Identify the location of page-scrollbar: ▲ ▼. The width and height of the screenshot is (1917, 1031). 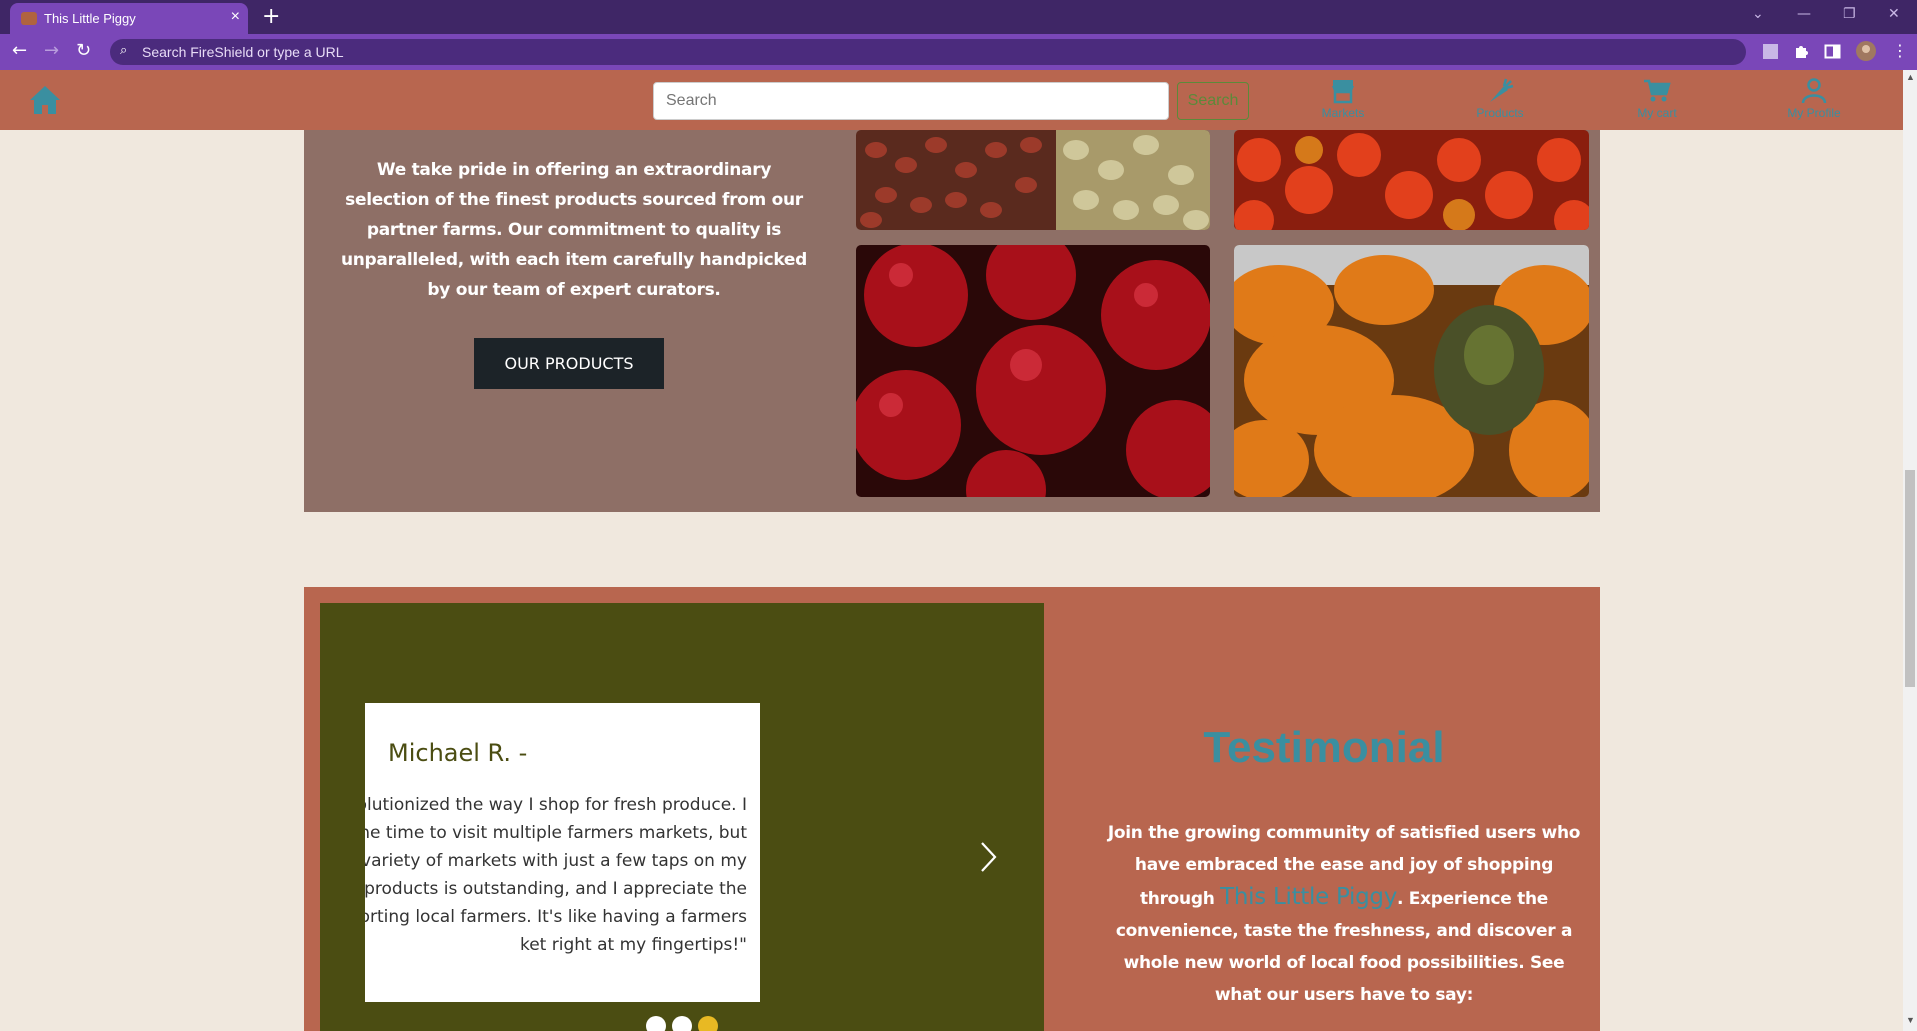
(1910, 550).